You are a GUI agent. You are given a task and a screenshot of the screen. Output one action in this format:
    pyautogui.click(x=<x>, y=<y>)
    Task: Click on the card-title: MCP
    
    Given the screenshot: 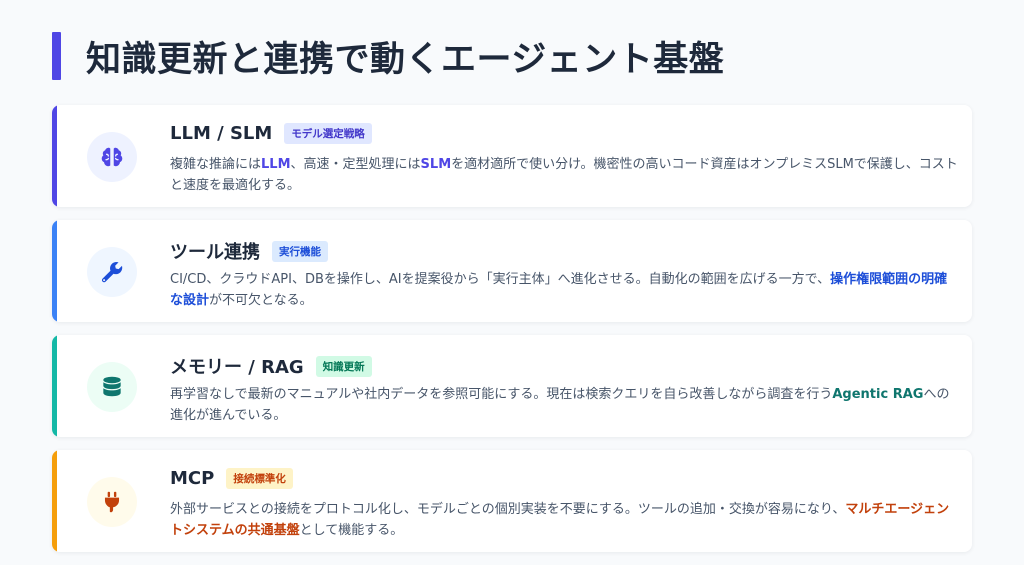 What is the action you would take?
    pyautogui.click(x=192, y=478)
    